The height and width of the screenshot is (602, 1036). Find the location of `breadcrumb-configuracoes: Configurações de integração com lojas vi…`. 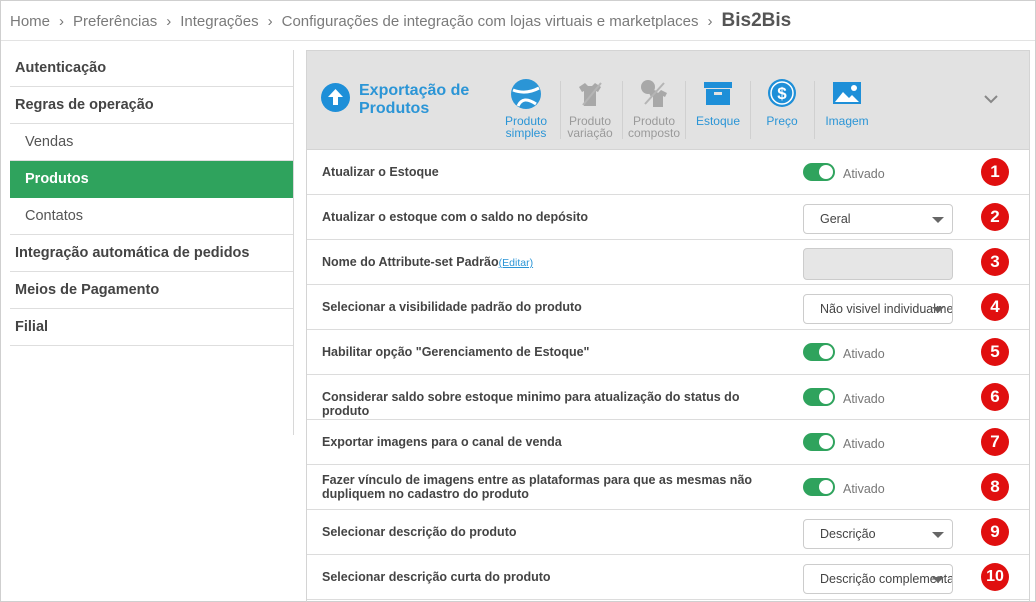

breadcrumb-configuracoes: Configurações de integração com lojas vi… is located at coordinates (490, 21).